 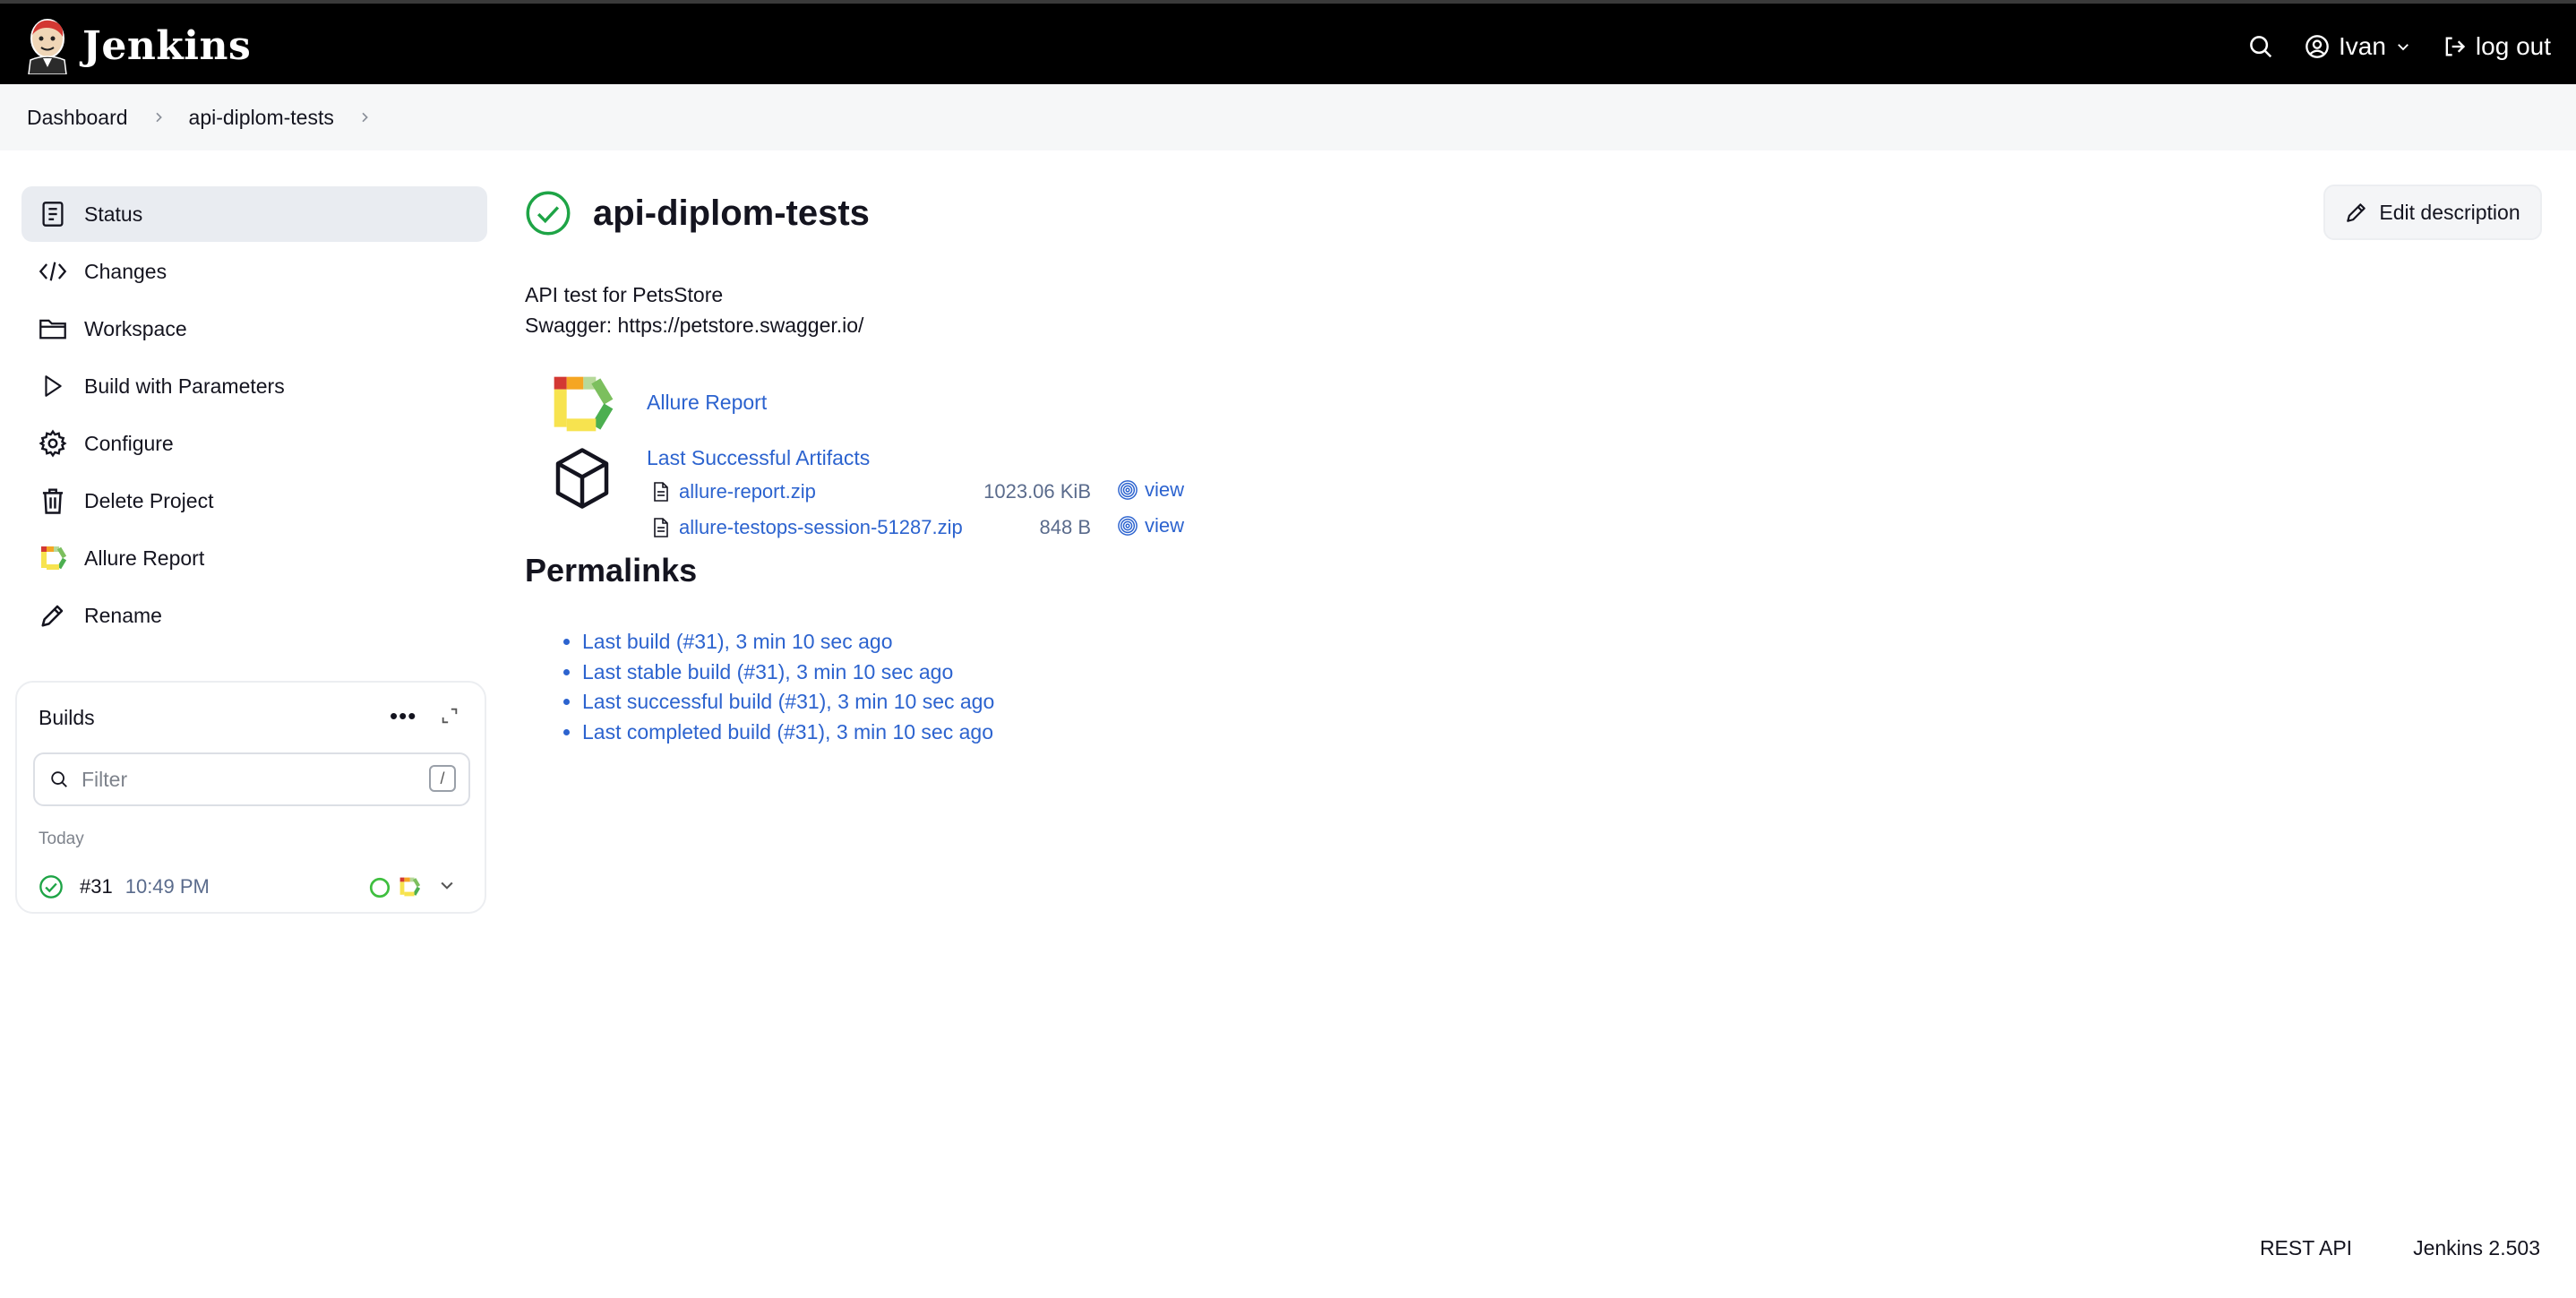 I want to click on sidebar-item-label: Delete Project, so click(x=149, y=500).